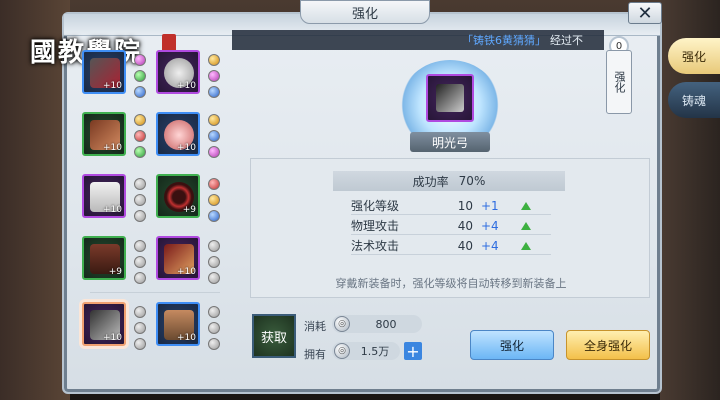 The height and width of the screenshot is (400, 720). I want to click on success-rate: 成功率 70%, so click(449, 181).